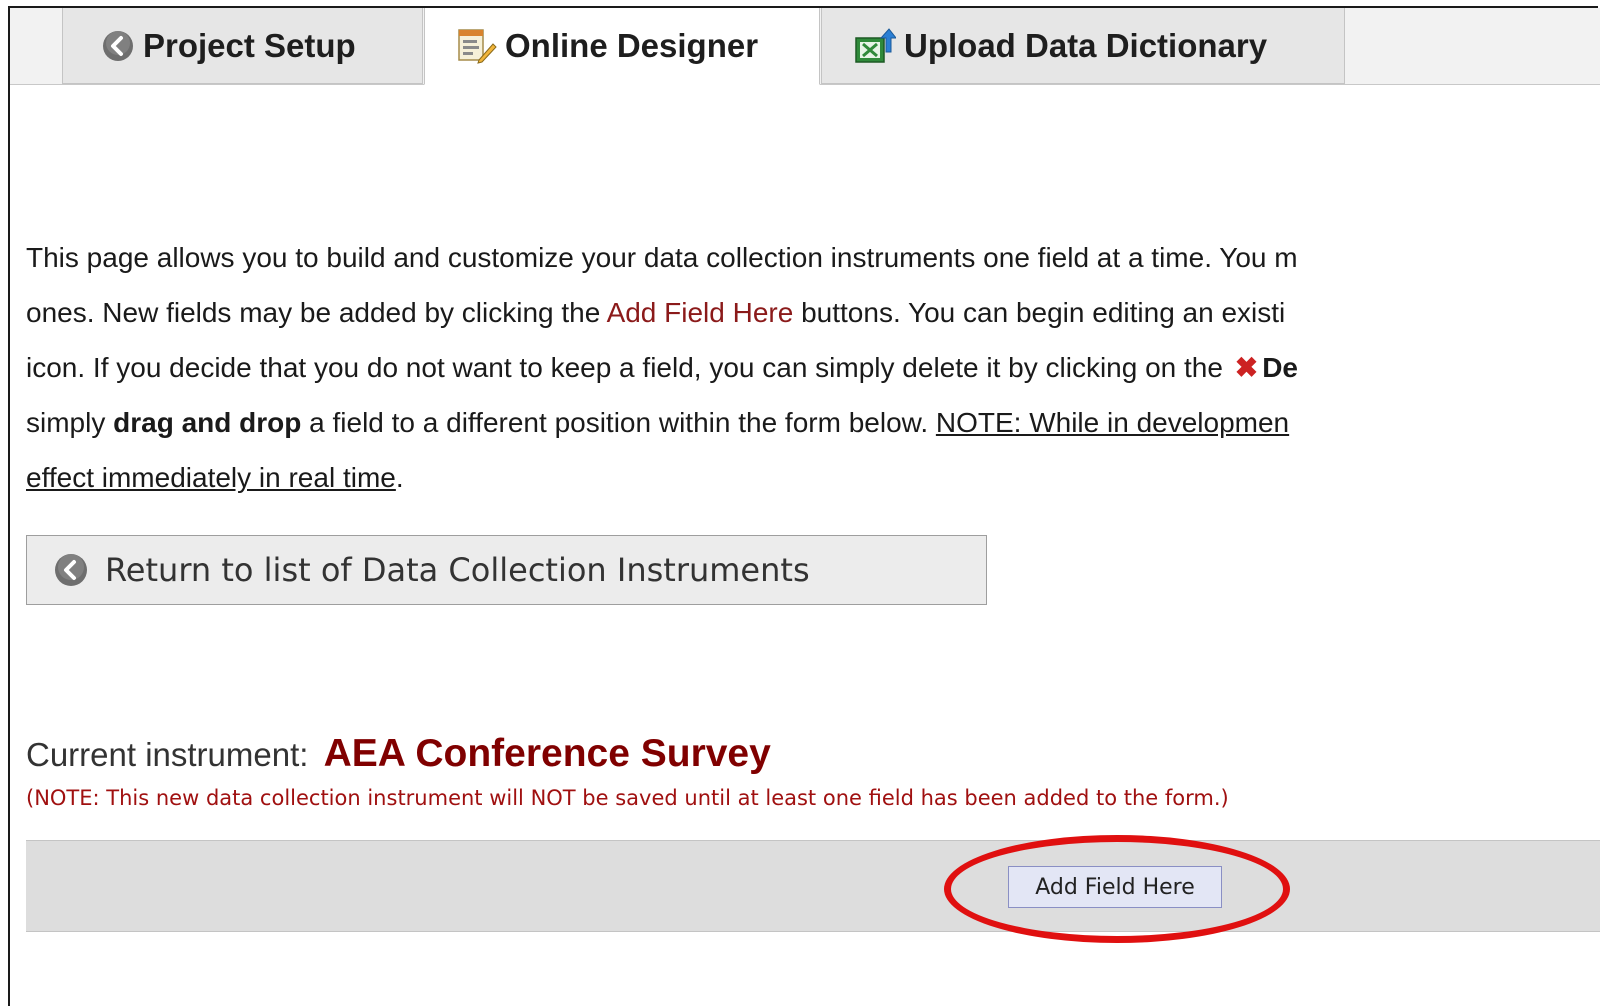 The image size is (1613, 1006). What do you see at coordinates (70, 422) in the screenshot?
I see `intro-text-segment: simply` at bounding box center [70, 422].